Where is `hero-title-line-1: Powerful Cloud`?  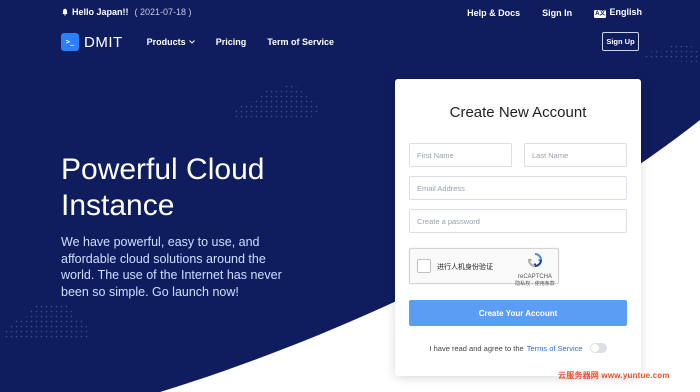 hero-title-line-1: Powerful Cloud is located at coordinates (163, 169).